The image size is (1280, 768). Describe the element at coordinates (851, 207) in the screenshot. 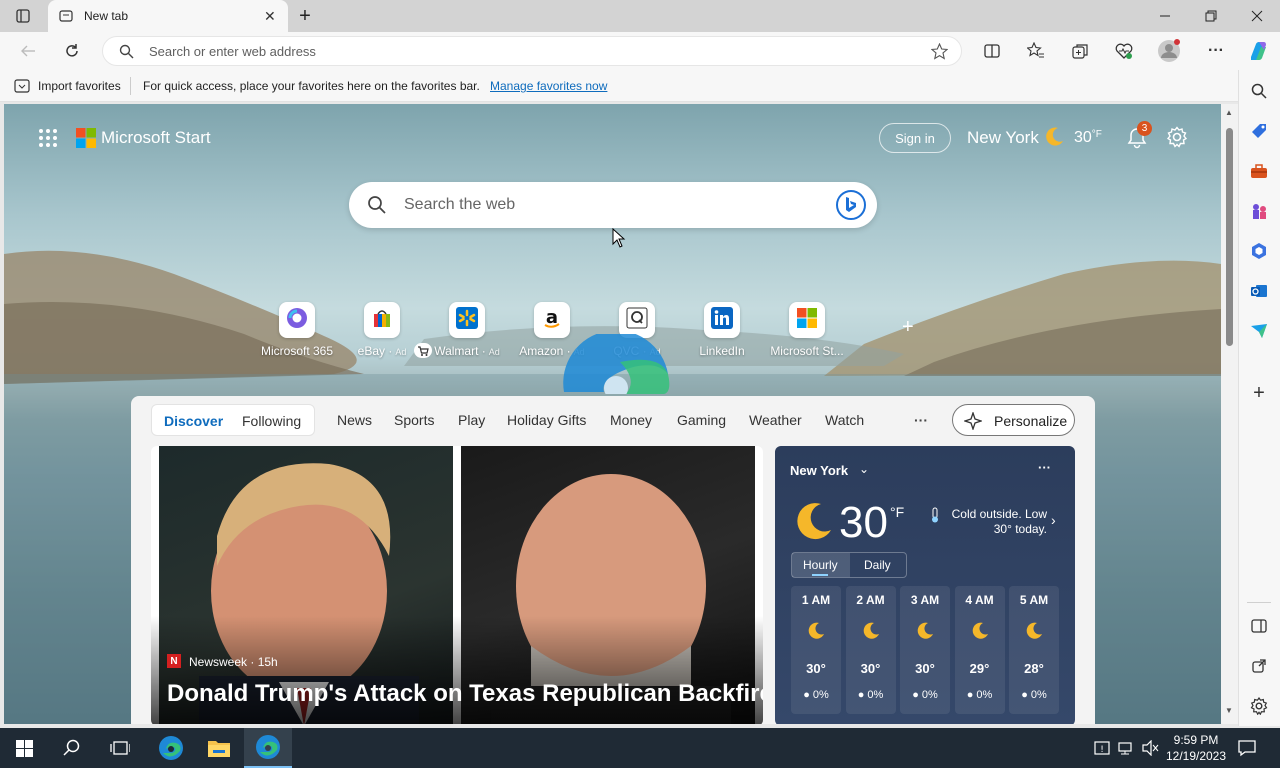

I see `bing-chat-icon` at that location.